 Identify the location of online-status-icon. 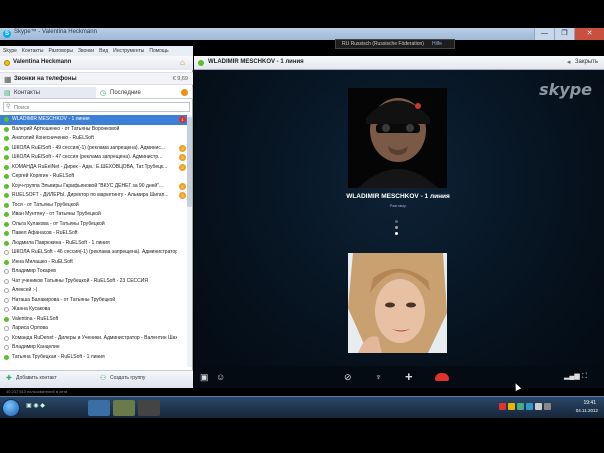
(201, 63).